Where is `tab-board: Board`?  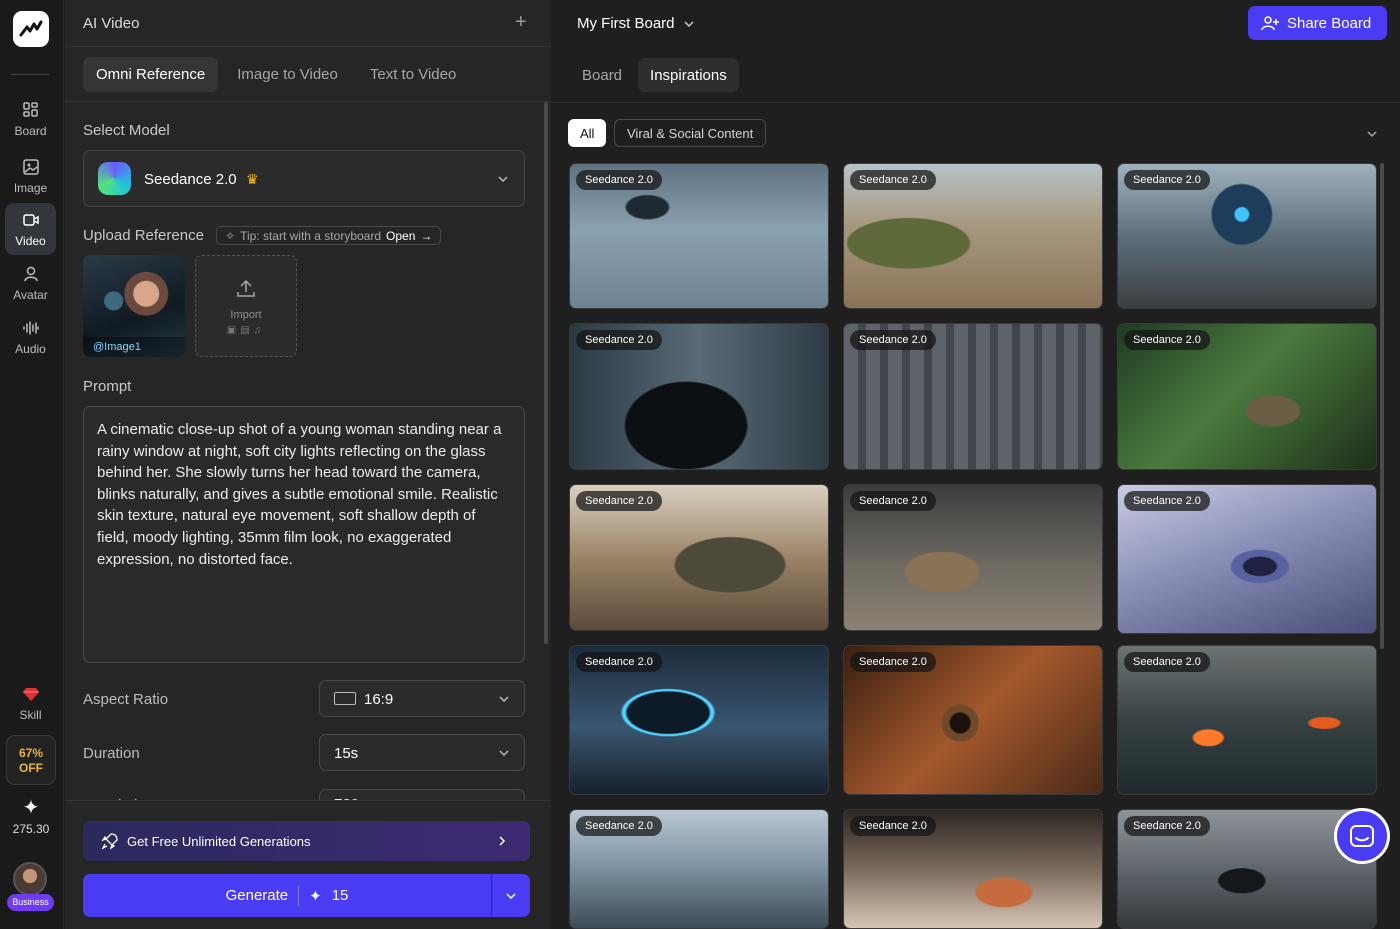
tab-board: Board is located at coordinates (602, 75).